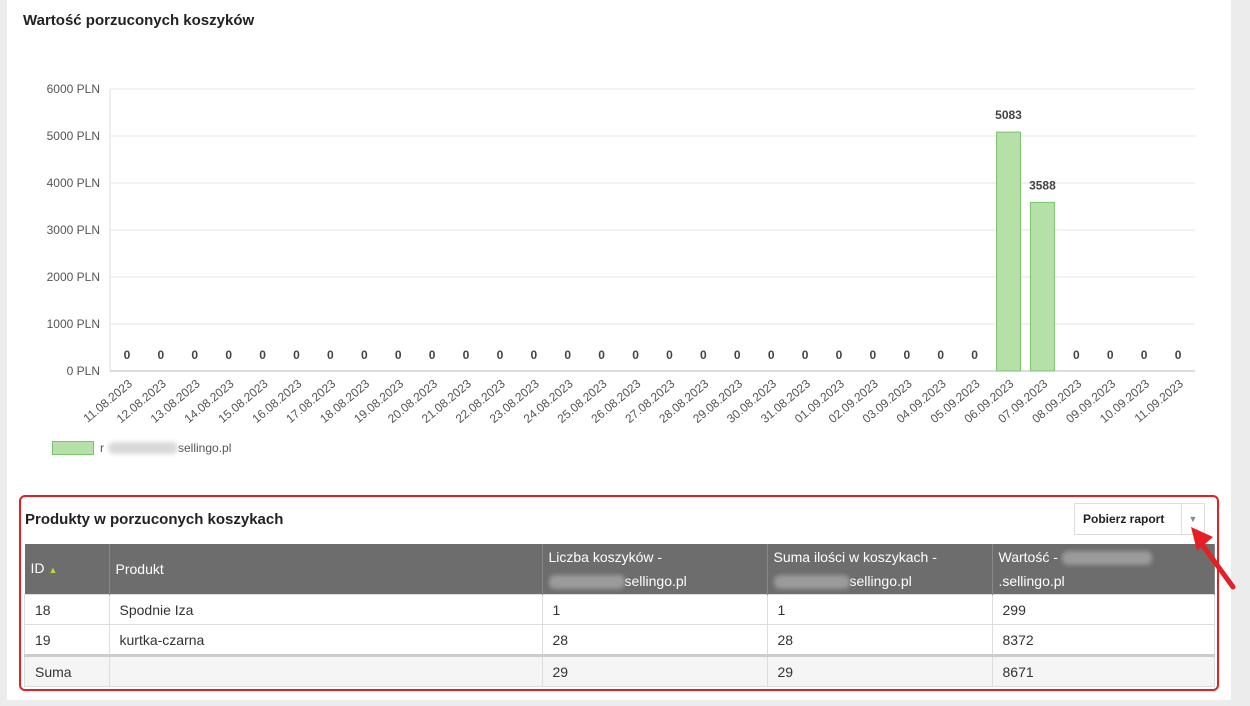 This screenshot has width=1250, height=706. I want to click on sort-up-icon: ▲, so click(53, 570).